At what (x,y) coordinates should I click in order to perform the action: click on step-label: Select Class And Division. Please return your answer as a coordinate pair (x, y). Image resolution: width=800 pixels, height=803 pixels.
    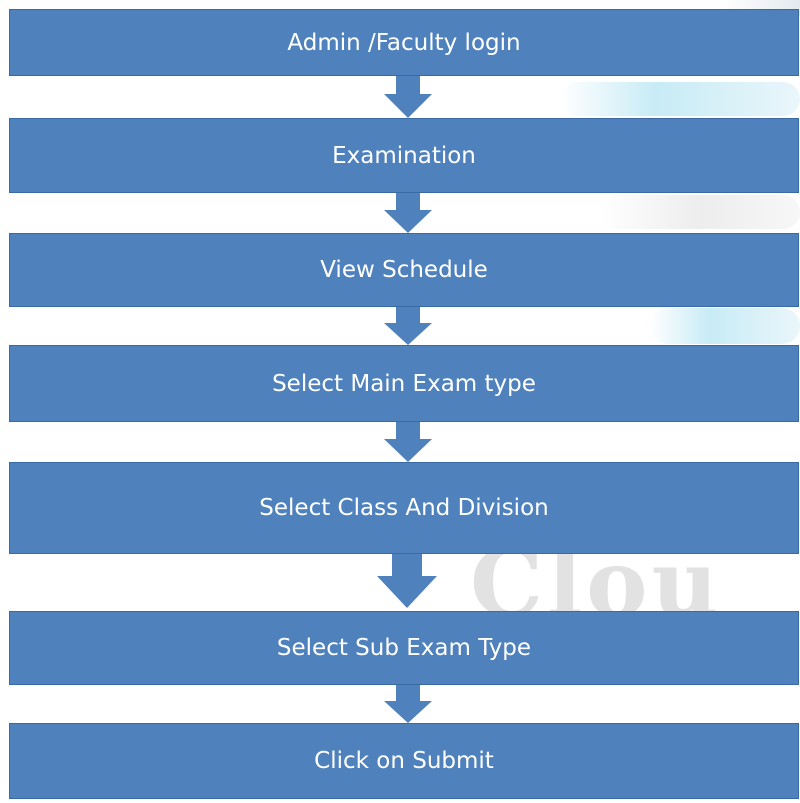
    Looking at the image, I should click on (404, 508).